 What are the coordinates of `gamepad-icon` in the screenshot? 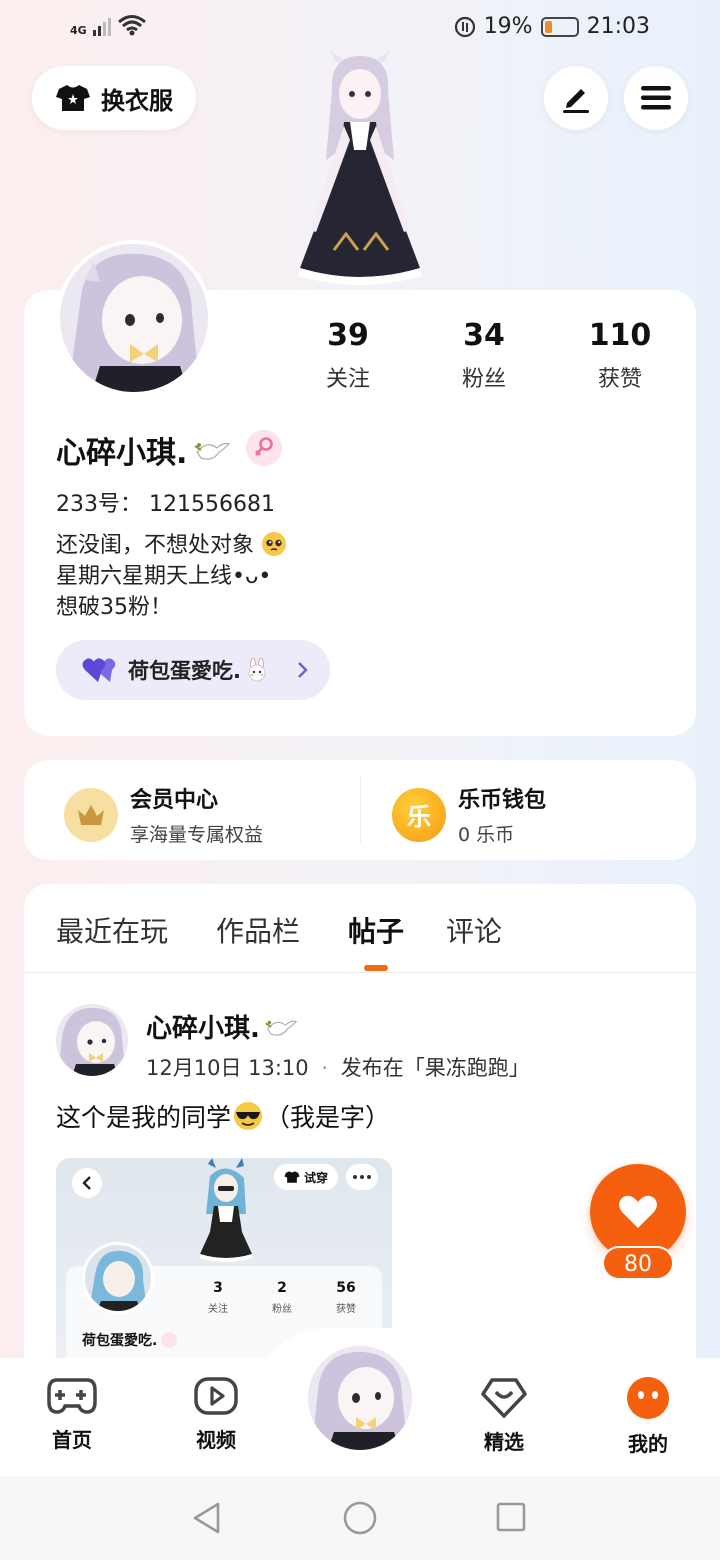 It's located at (72, 1396).